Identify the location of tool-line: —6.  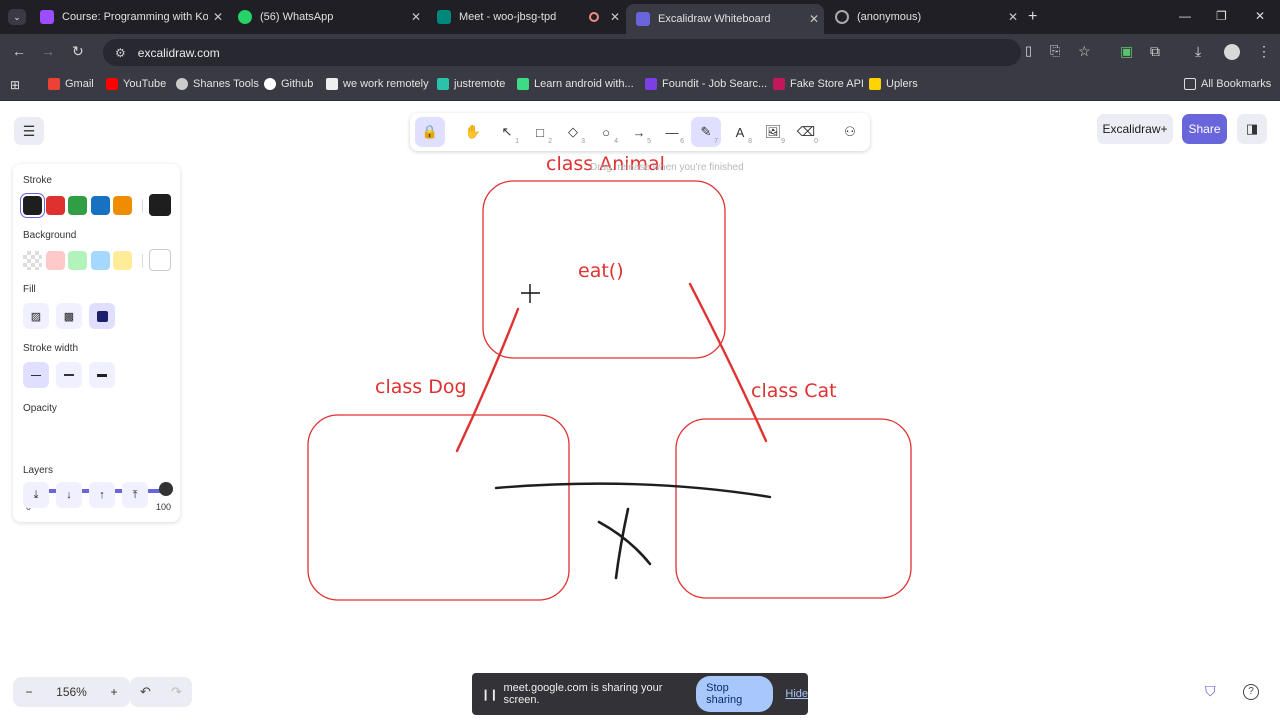
(672, 132).